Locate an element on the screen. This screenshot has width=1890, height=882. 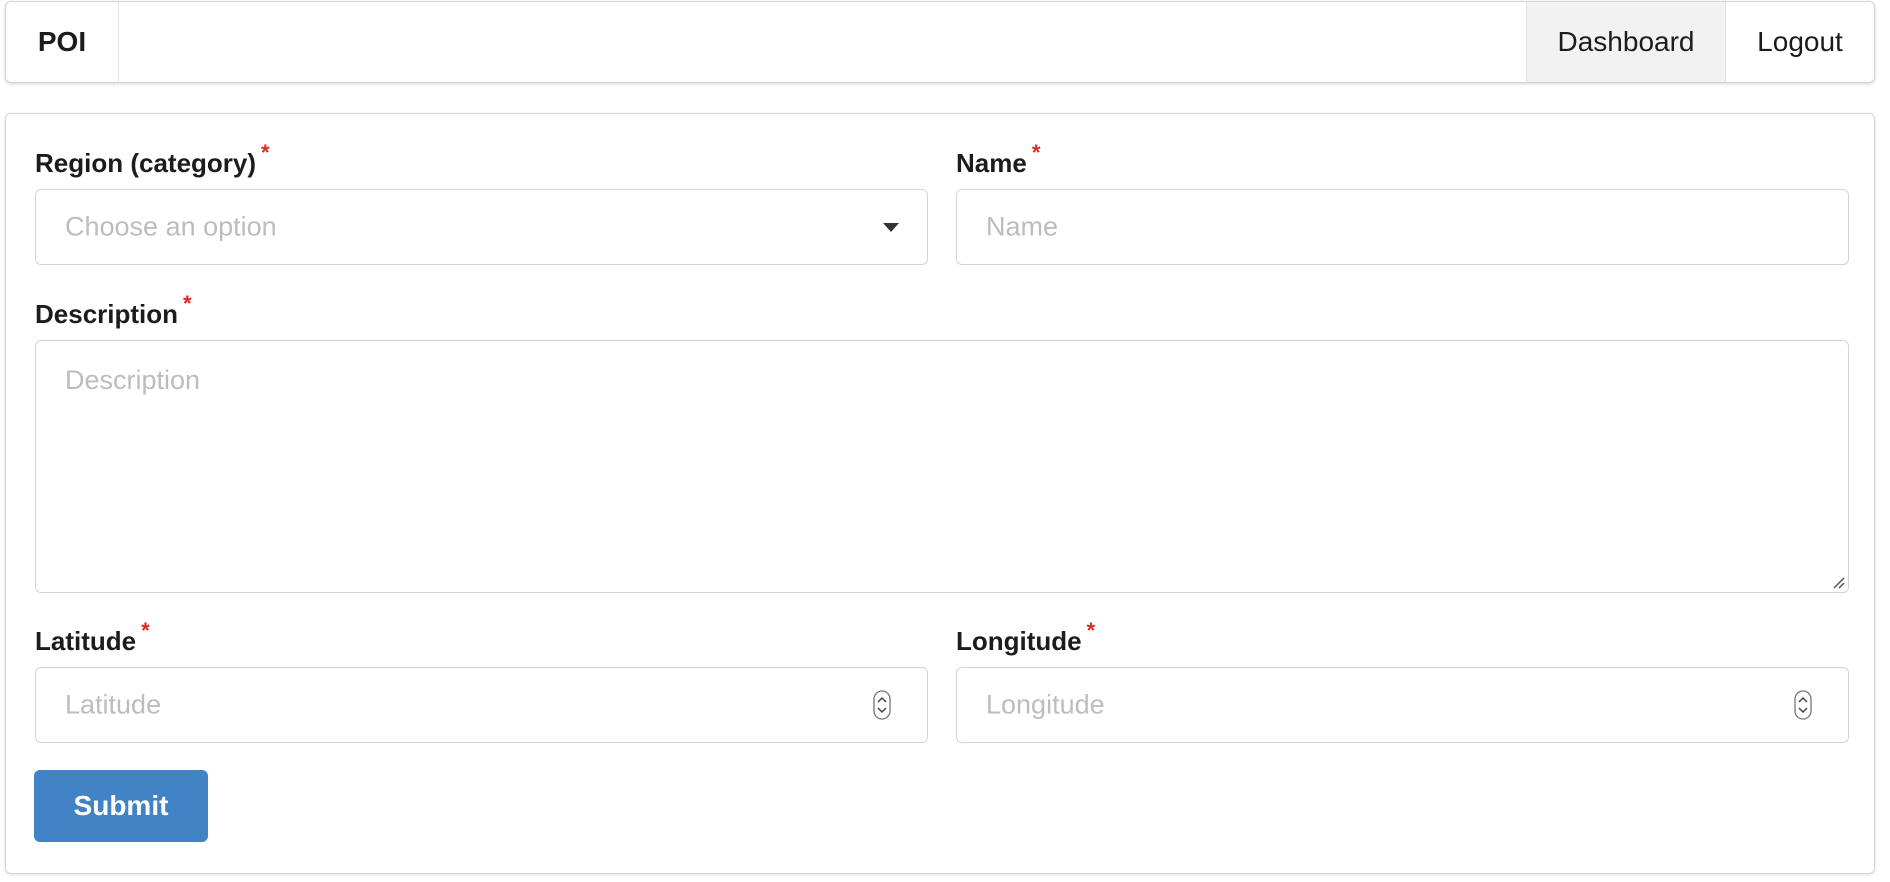
latitude-label: Latitude * is located at coordinates (92, 637).